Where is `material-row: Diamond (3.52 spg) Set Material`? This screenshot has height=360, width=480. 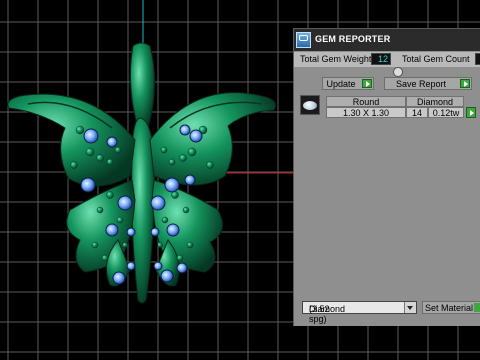 material-row: Diamond (3.52 spg) Set Material is located at coordinates (387, 312).